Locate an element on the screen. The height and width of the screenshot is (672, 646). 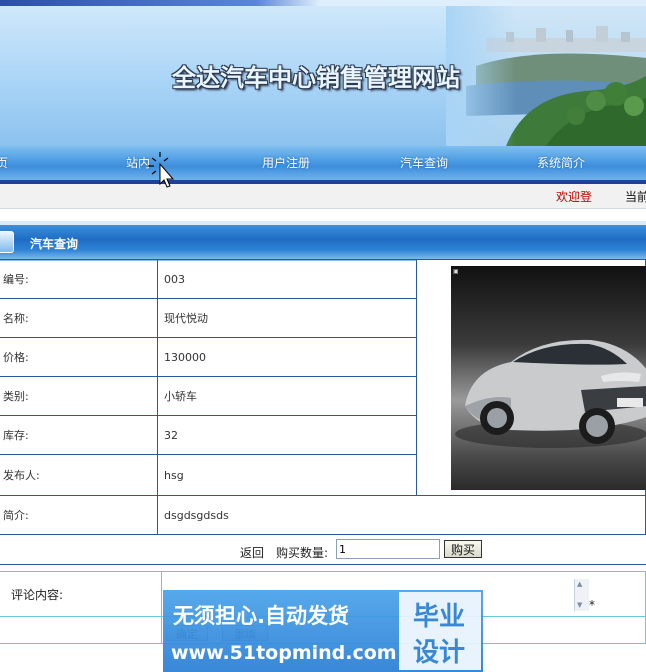
watermark-badge: 毕业 设计 is located at coordinates (440, 631).